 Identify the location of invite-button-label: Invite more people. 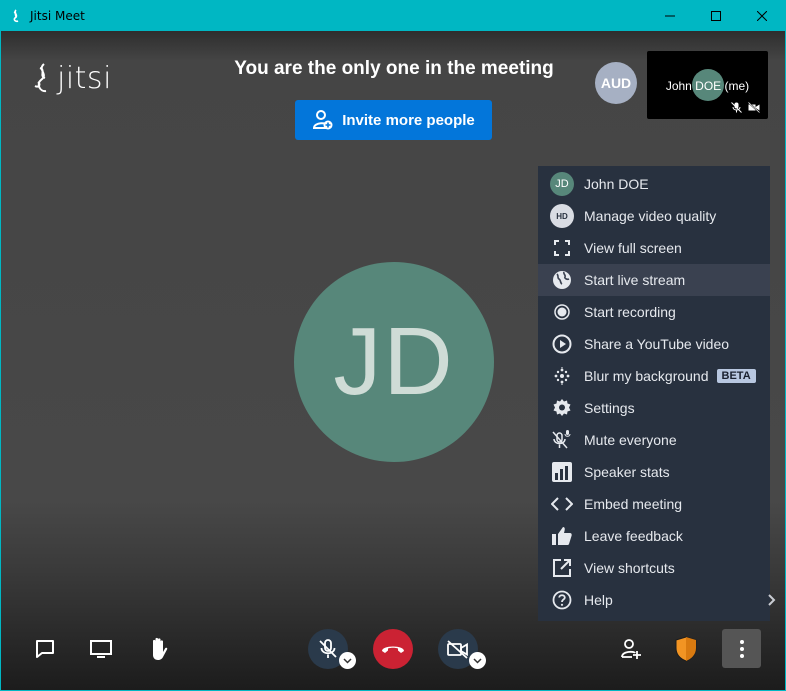
(408, 120).